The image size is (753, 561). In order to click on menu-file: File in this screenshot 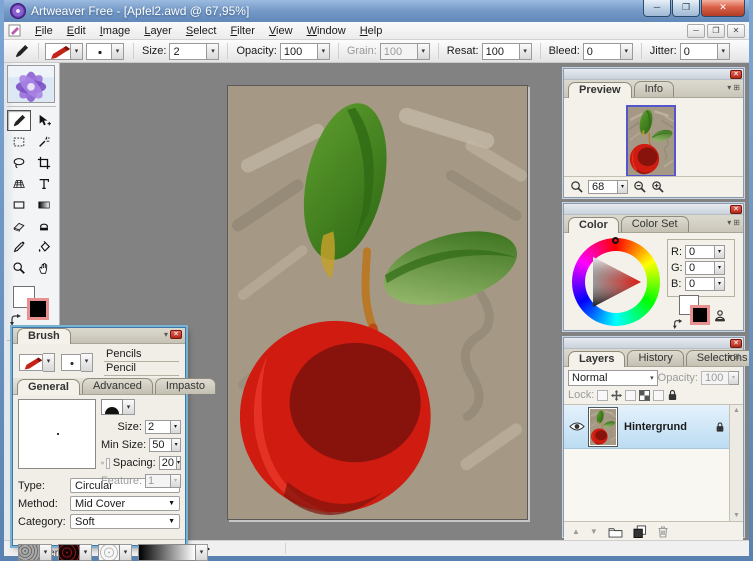, I will do `click(44, 31)`.